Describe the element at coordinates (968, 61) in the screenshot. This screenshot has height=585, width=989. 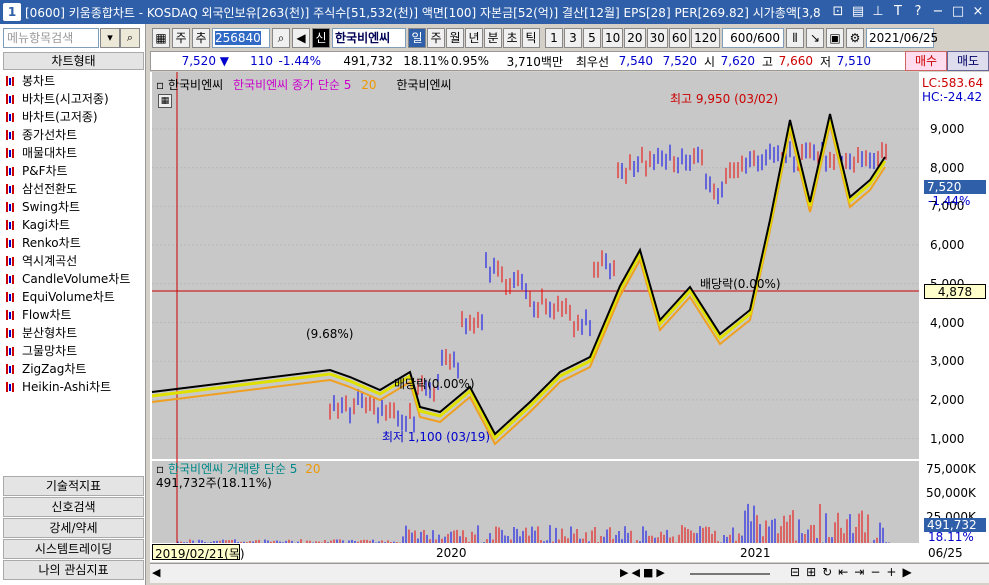
I see `sell-button: 매도` at that location.